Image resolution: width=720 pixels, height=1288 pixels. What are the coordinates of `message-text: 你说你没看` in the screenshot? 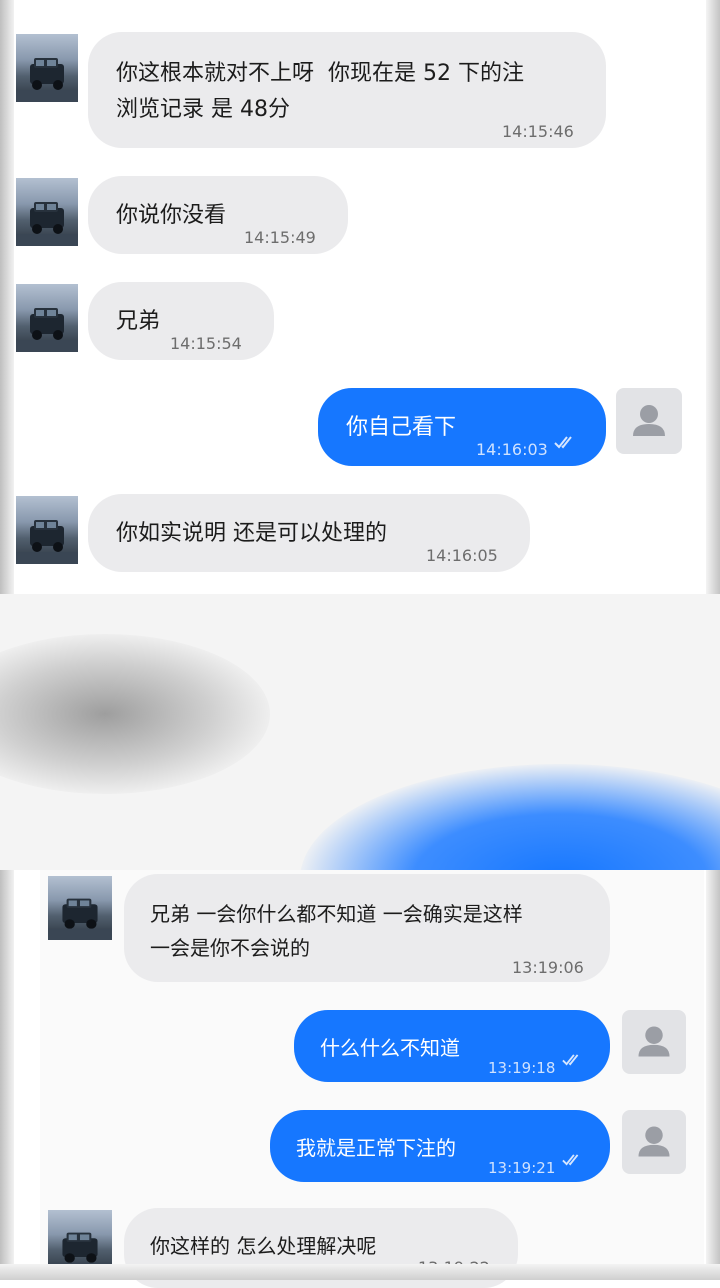 It's located at (171, 215).